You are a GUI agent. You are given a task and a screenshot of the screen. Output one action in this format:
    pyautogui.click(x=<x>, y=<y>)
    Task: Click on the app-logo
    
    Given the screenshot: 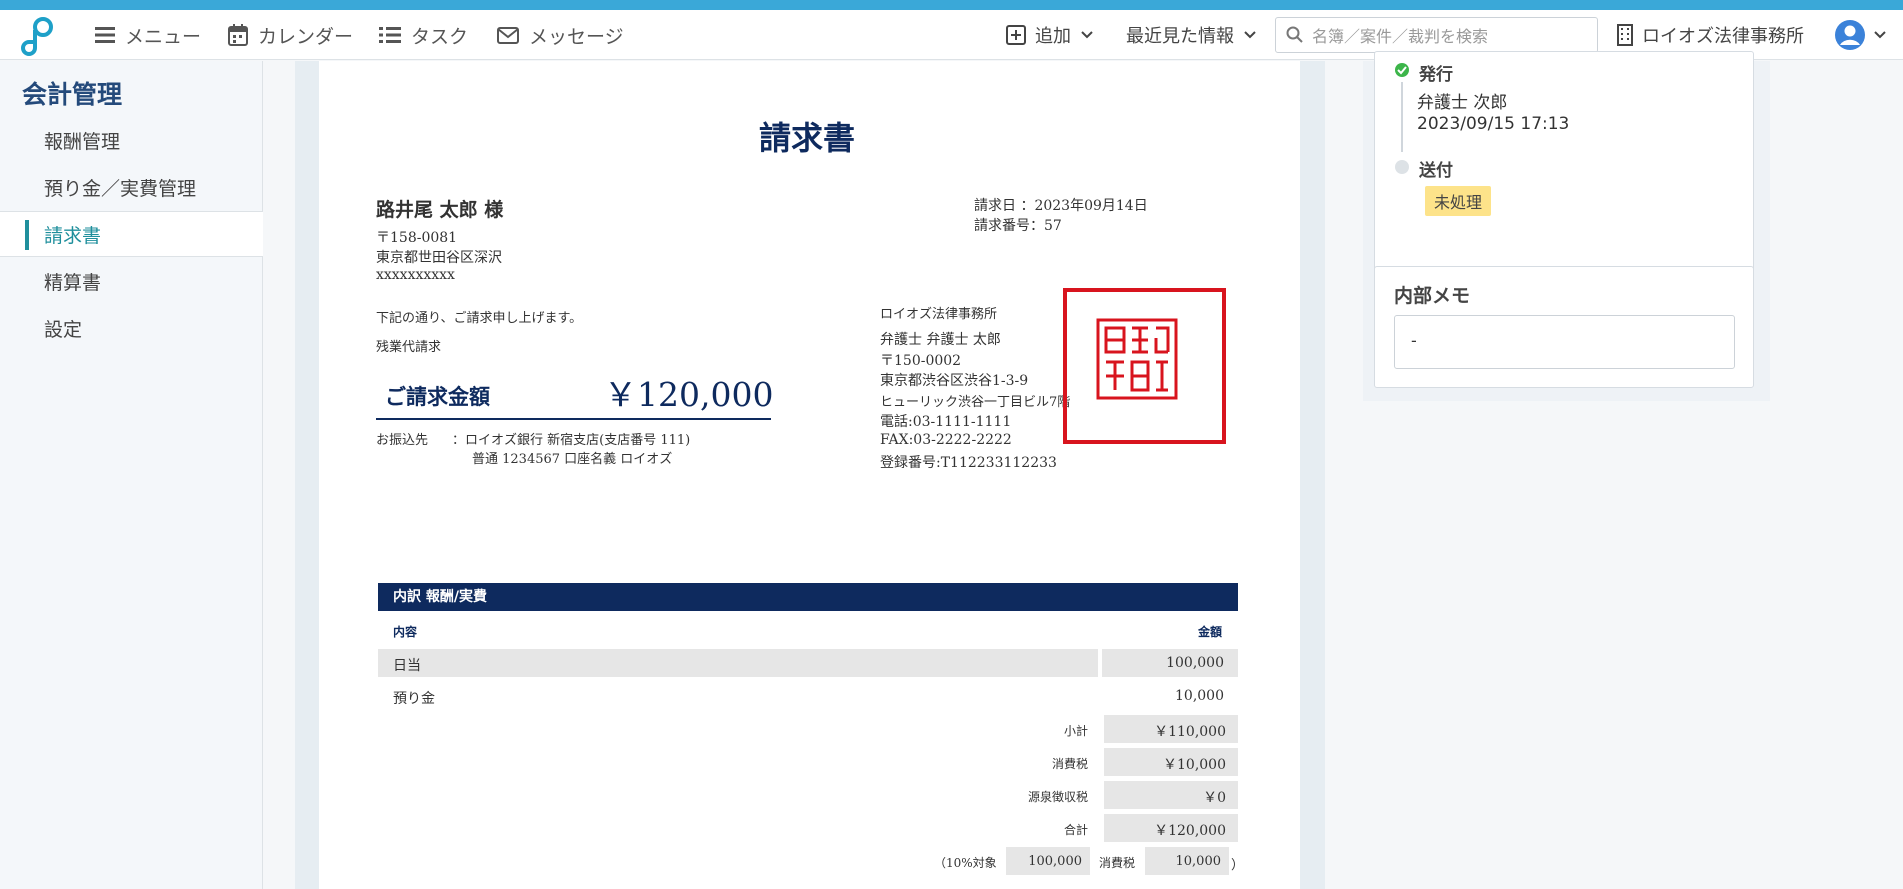 What is the action you would take?
    pyautogui.click(x=38, y=36)
    